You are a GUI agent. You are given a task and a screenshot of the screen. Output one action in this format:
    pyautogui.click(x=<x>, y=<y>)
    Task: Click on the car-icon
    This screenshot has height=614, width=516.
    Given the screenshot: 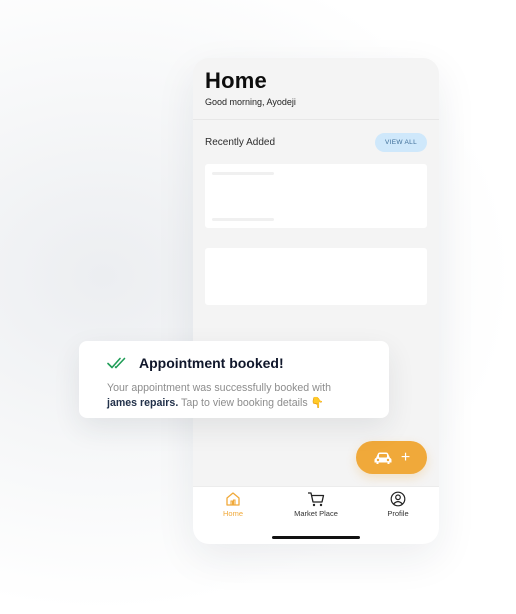 What is the action you would take?
    pyautogui.click(x=383, y=458)
    